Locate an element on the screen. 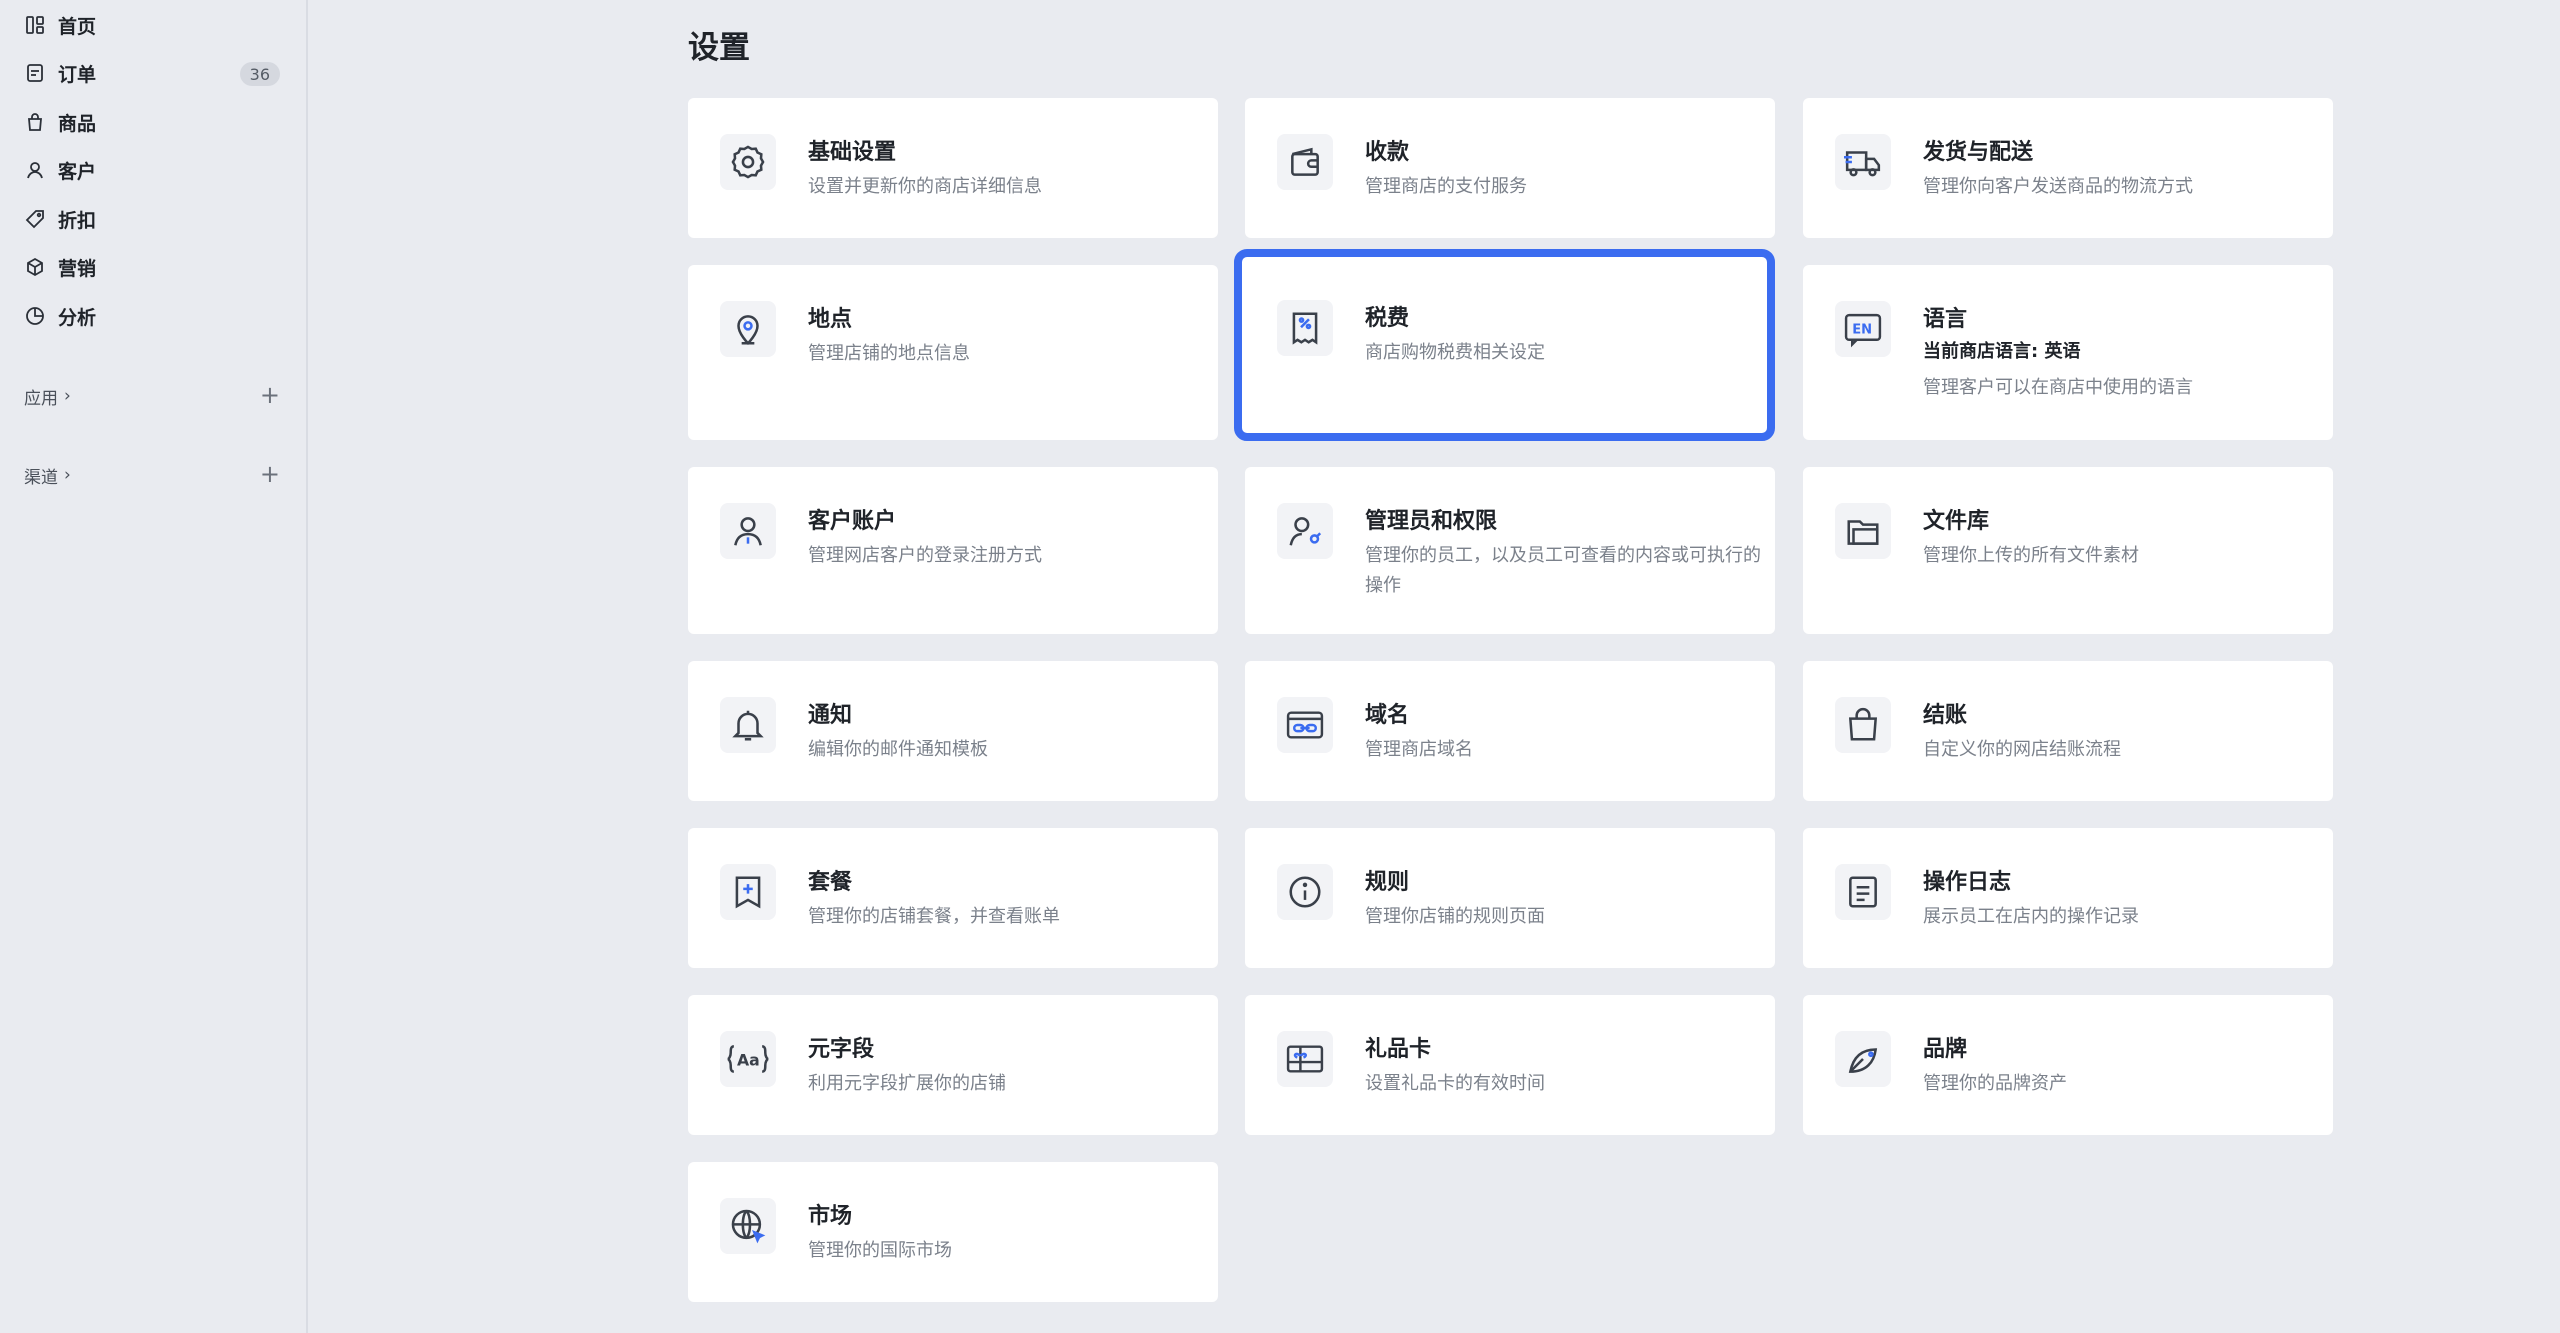 This screenshot has width=2560, height=1333. card-description: 管理你的员工，以及员工可查看的内容或可执行的操作 is located at coordinates (1563, 570).